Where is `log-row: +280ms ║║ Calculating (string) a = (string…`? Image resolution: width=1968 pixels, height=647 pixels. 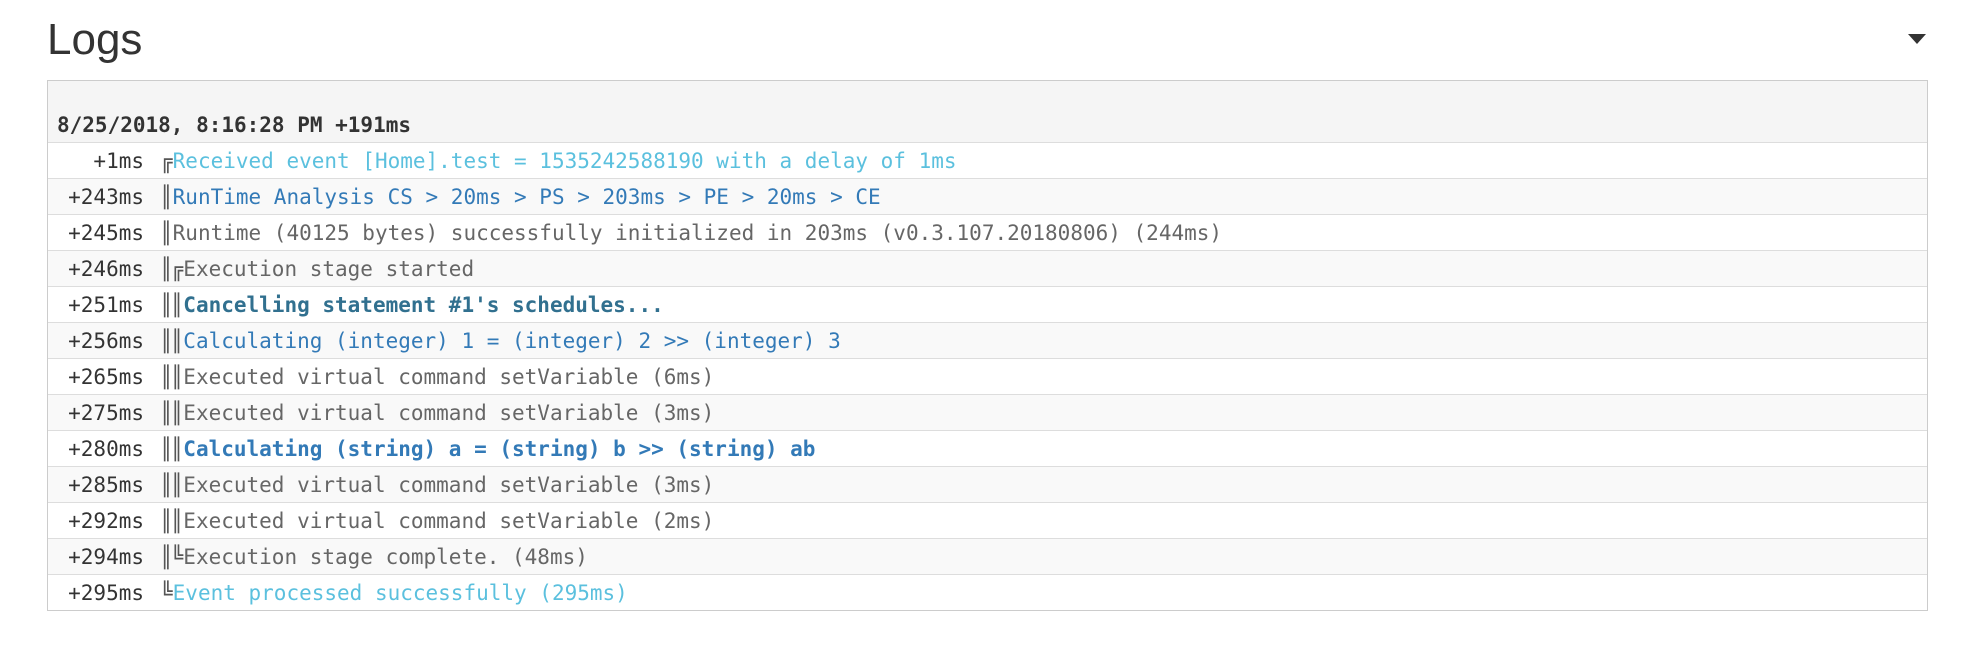 log-row: +280ms ║║ Calculating (string) a = (string… is located at coordinates (987, 449).